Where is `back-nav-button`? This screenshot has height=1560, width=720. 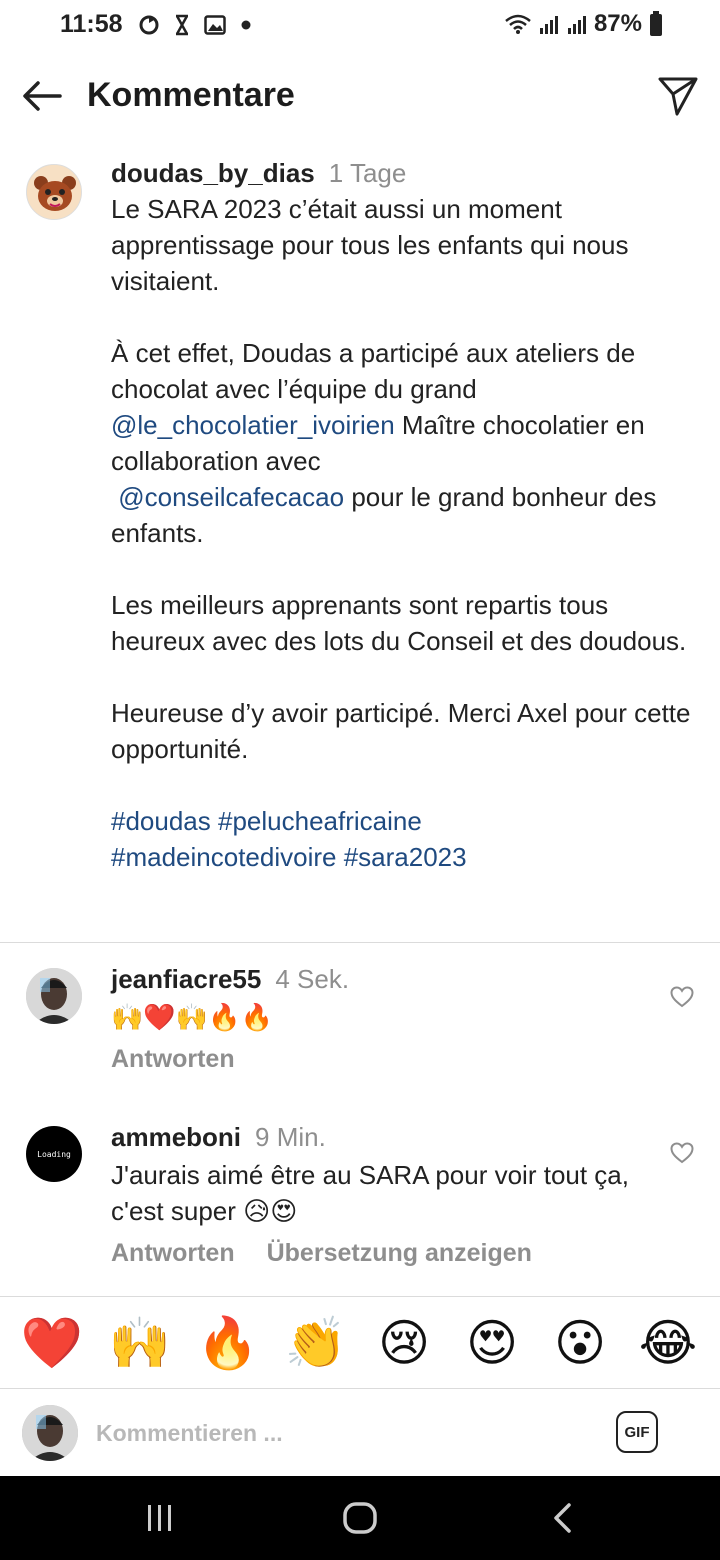
back-nav-button is located at coordinates (562, 1518).